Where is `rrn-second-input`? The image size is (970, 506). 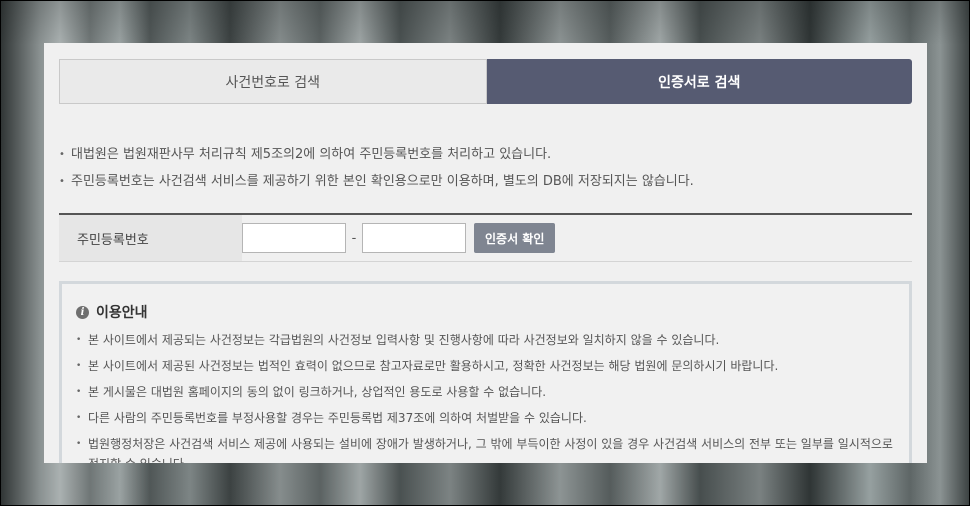
rrn-second-input is located at coordinates (414, 238).